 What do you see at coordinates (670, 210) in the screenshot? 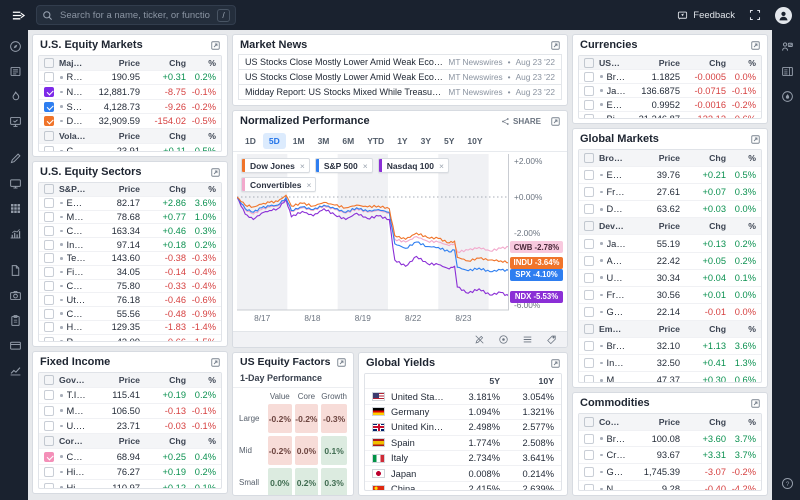
I see `table-row: Developed 63.62 +0.03 0.0%` at bounding box center [670, 210].